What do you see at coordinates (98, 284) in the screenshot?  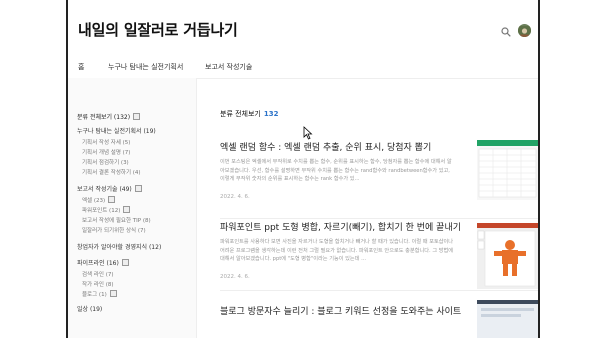 I see `sidebar-subcategory: 작가 라인 (8)` at bounding box center [98, 284].